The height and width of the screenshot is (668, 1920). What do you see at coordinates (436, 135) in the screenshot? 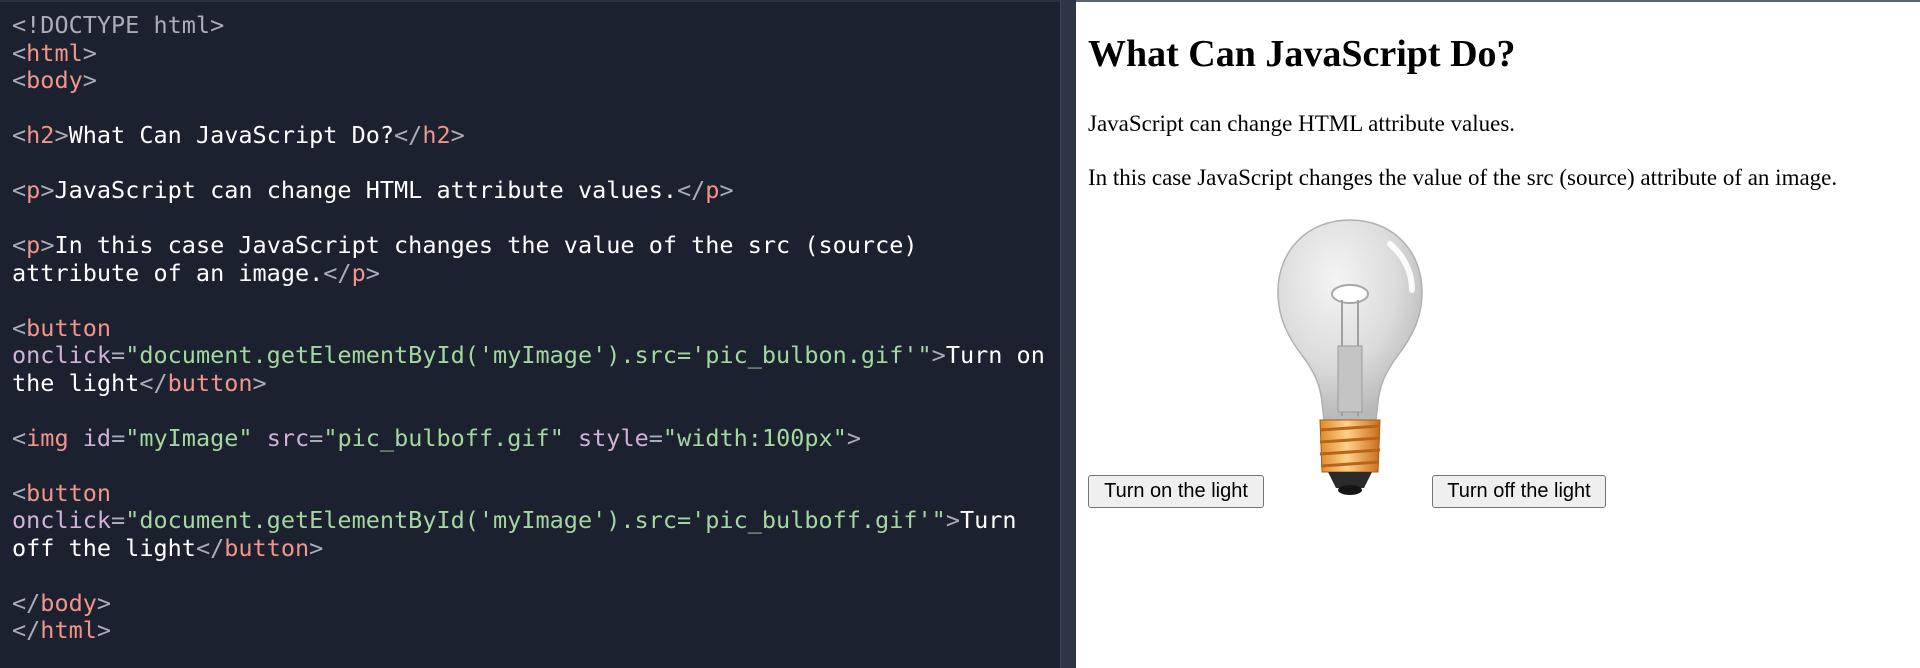
I see `code-token-tag: h2` at bounding box center [436, 135].